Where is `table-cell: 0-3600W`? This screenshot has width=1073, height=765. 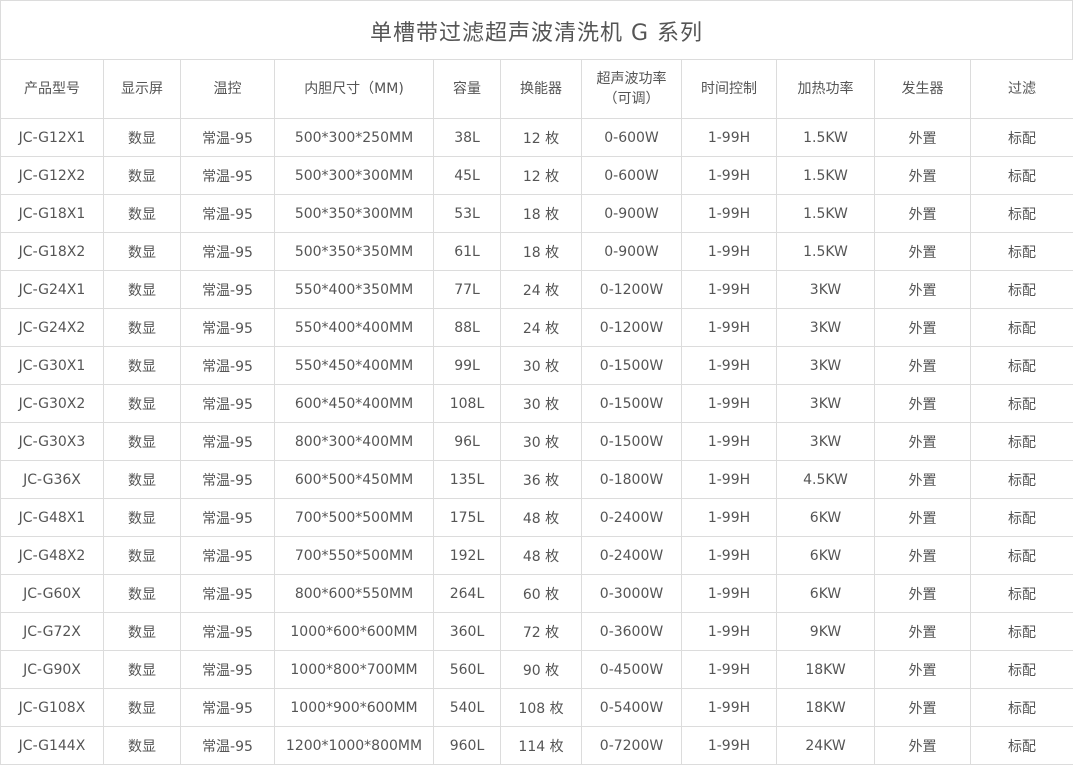 table-cell: 0-3600W is located at coordinates (632, 632).